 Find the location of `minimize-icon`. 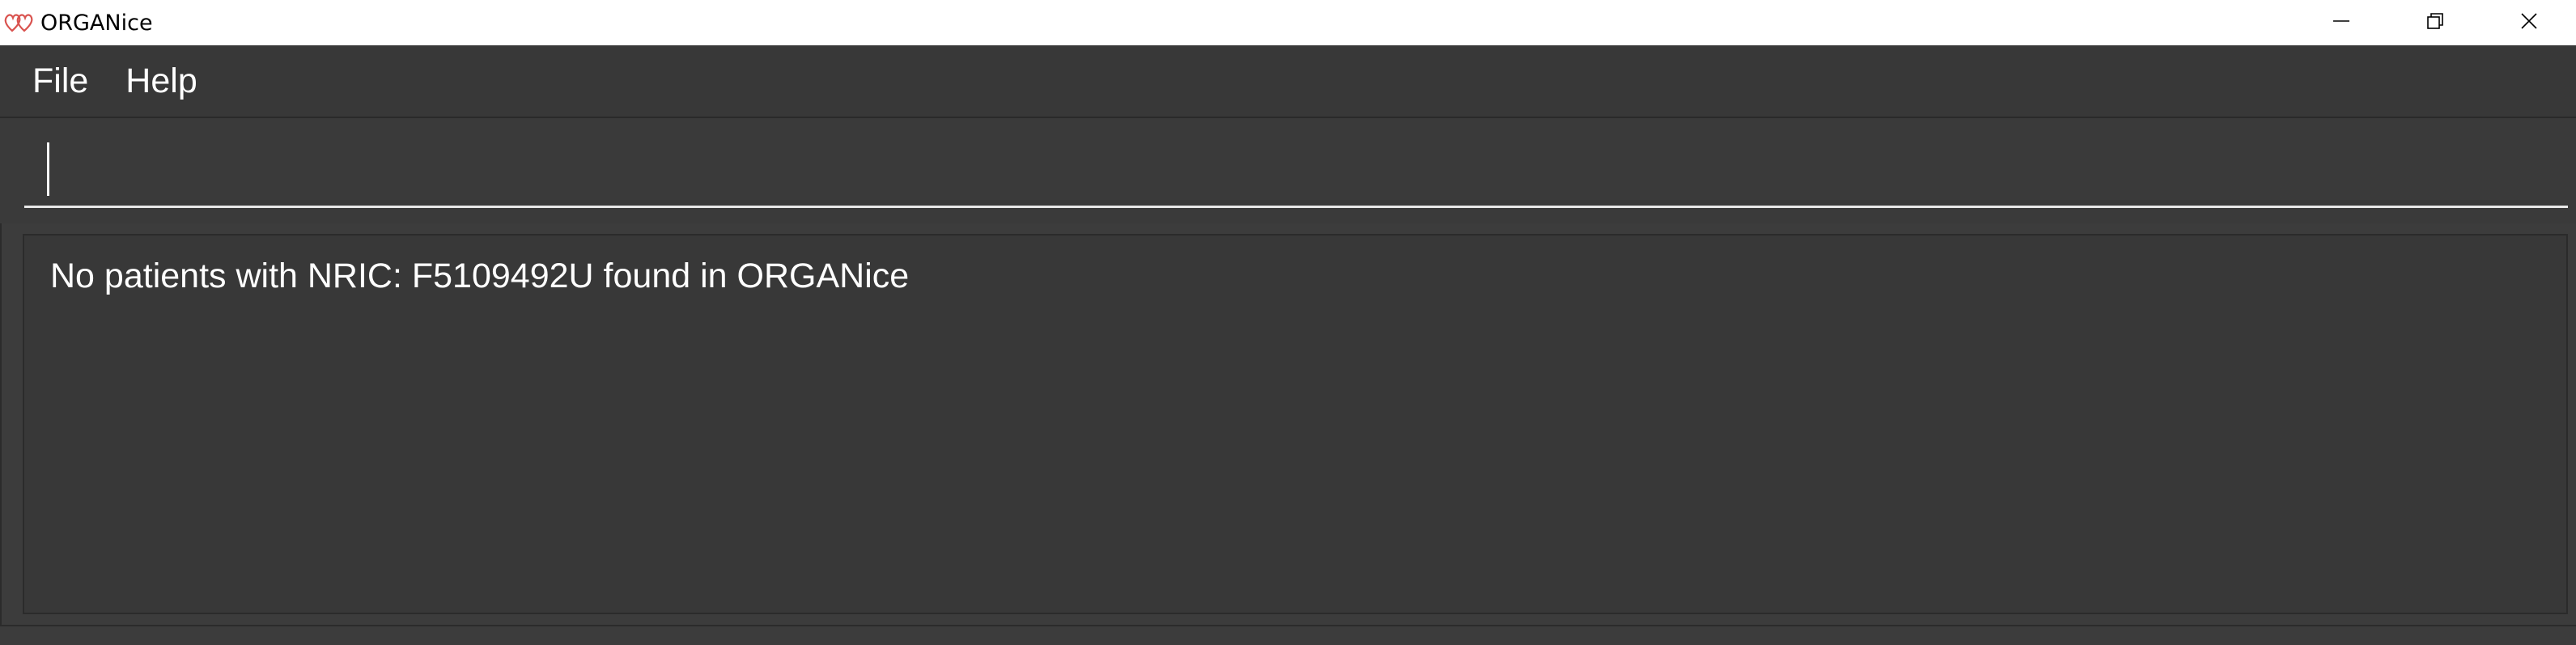

minimize-icon is located at coordinates (2341, 23).